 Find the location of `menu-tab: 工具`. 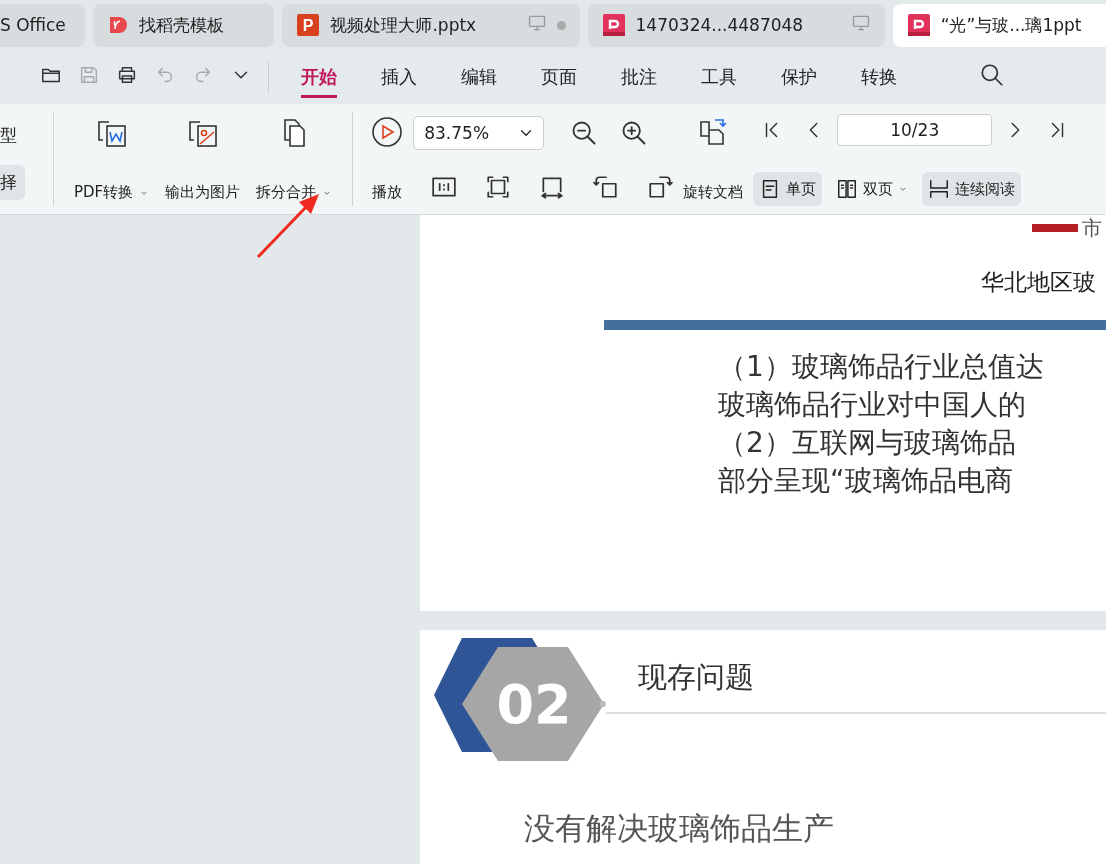

menu-tab: 工具 is located at coordinates (719, 77).